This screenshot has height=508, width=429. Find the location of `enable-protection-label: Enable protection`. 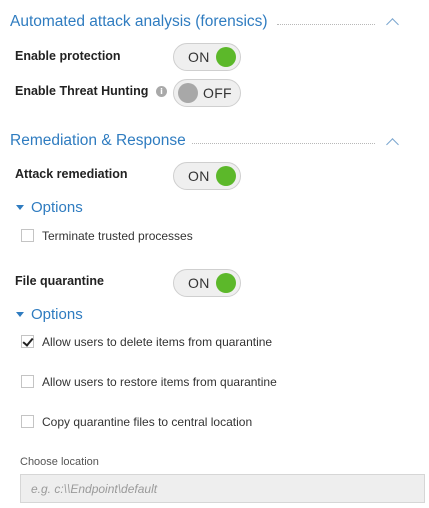

enable-protection-label: Enable protection is located at coordinates (68, 56).